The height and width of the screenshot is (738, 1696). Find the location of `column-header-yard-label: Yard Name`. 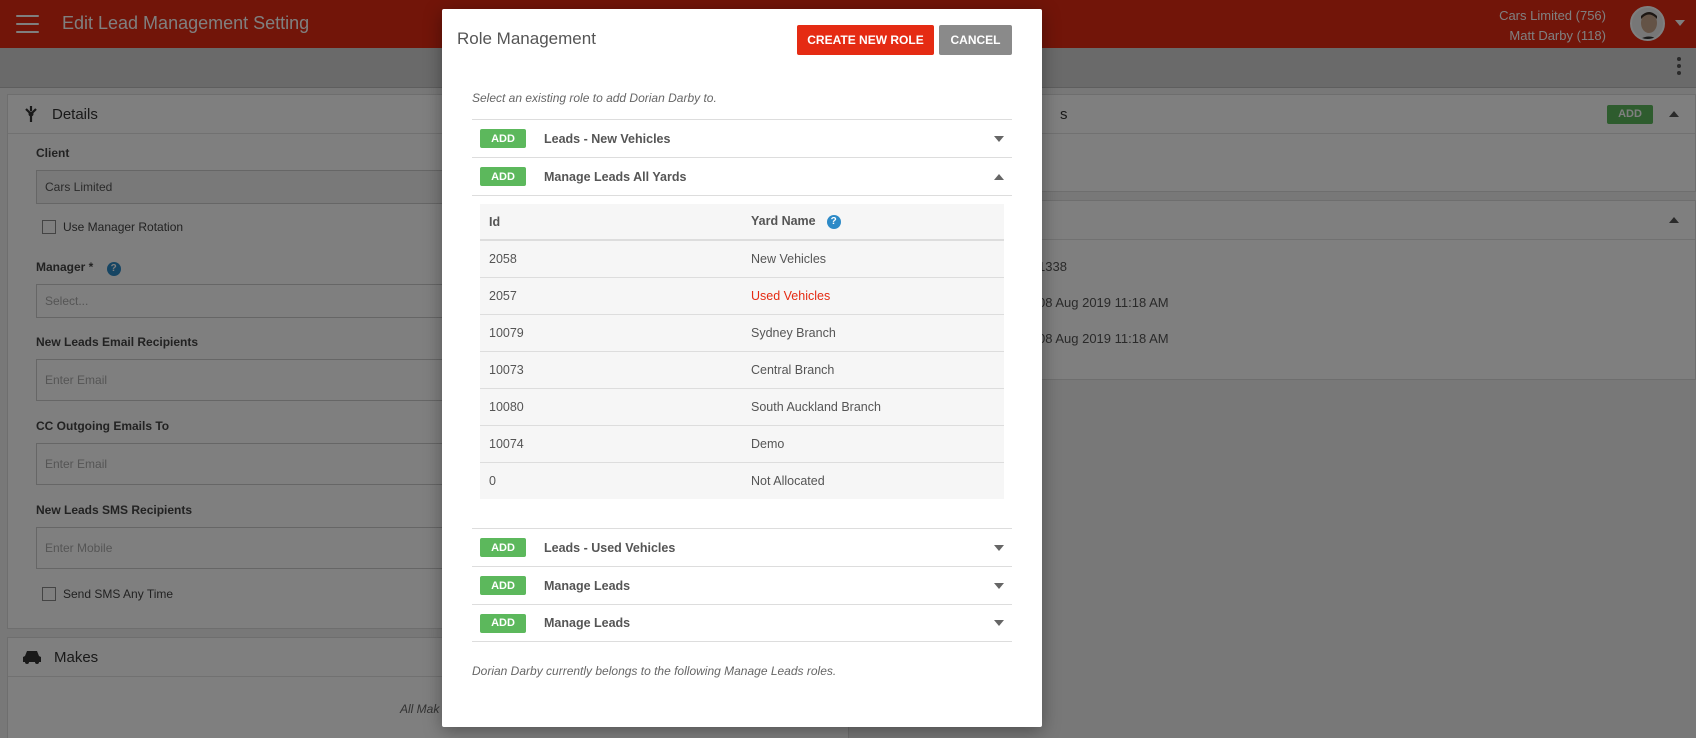

column-header-yard-label: Yard Name is located at coordinates (783, 221).